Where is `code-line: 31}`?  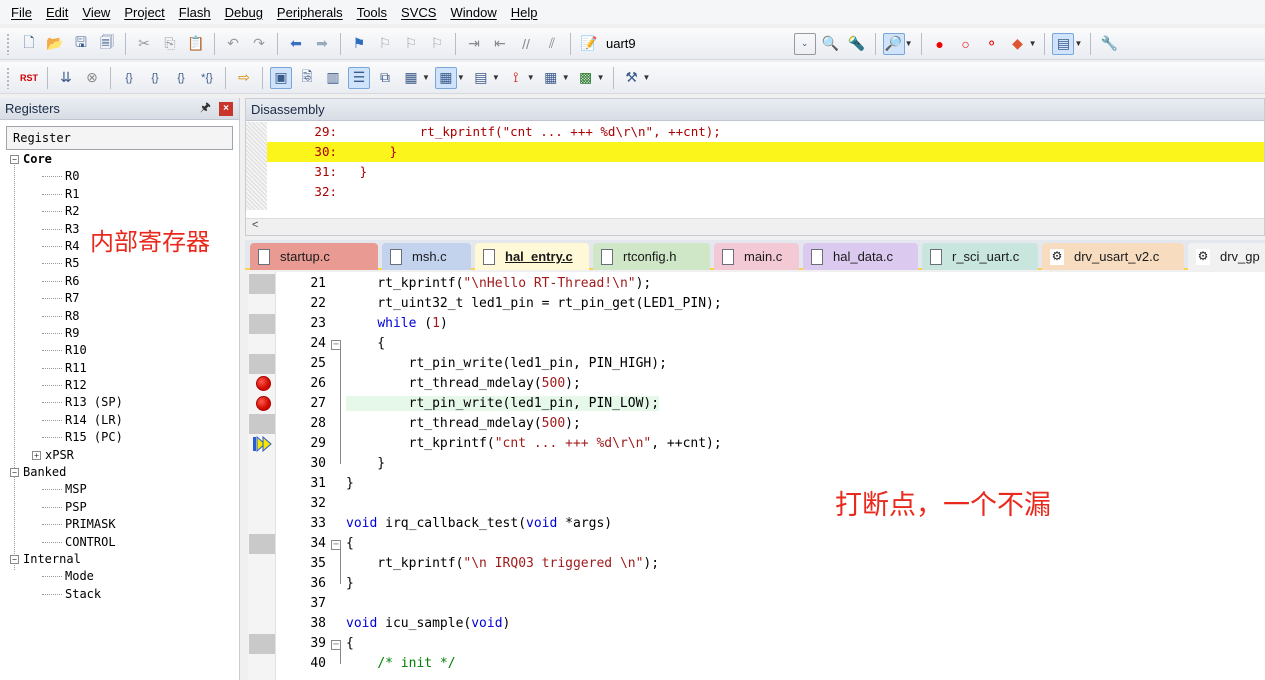
code-line: 31} is located at coordinates (770, 484).